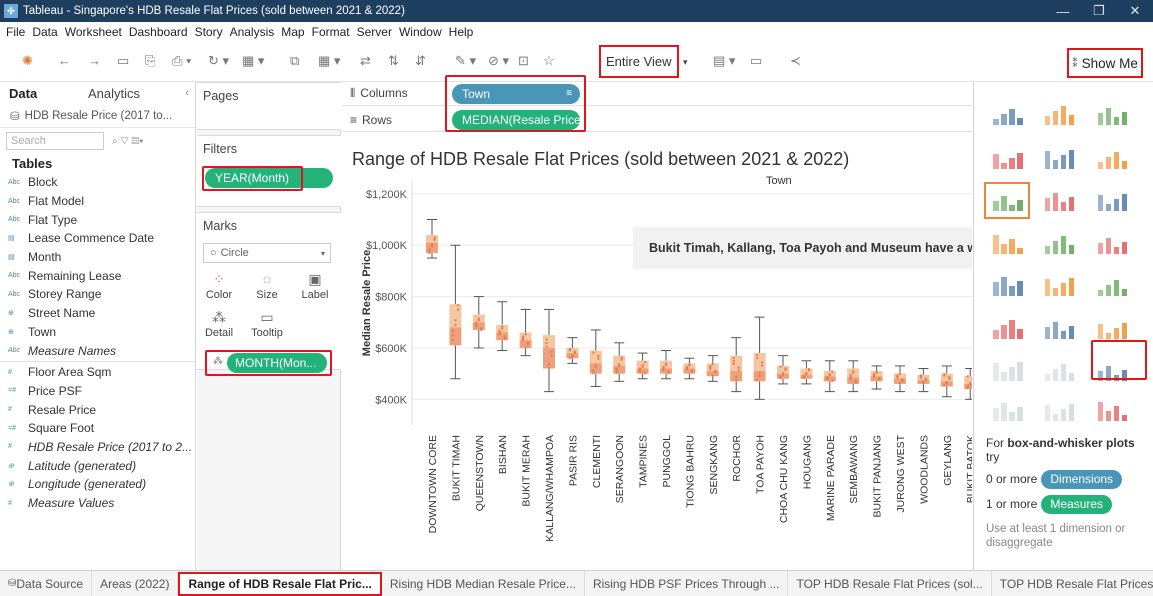 The image size is (1153, 596). Describe the element at coordinates (1059, 410) in the screenshot. I see `show-me-bullet-graph-icon` at that location.